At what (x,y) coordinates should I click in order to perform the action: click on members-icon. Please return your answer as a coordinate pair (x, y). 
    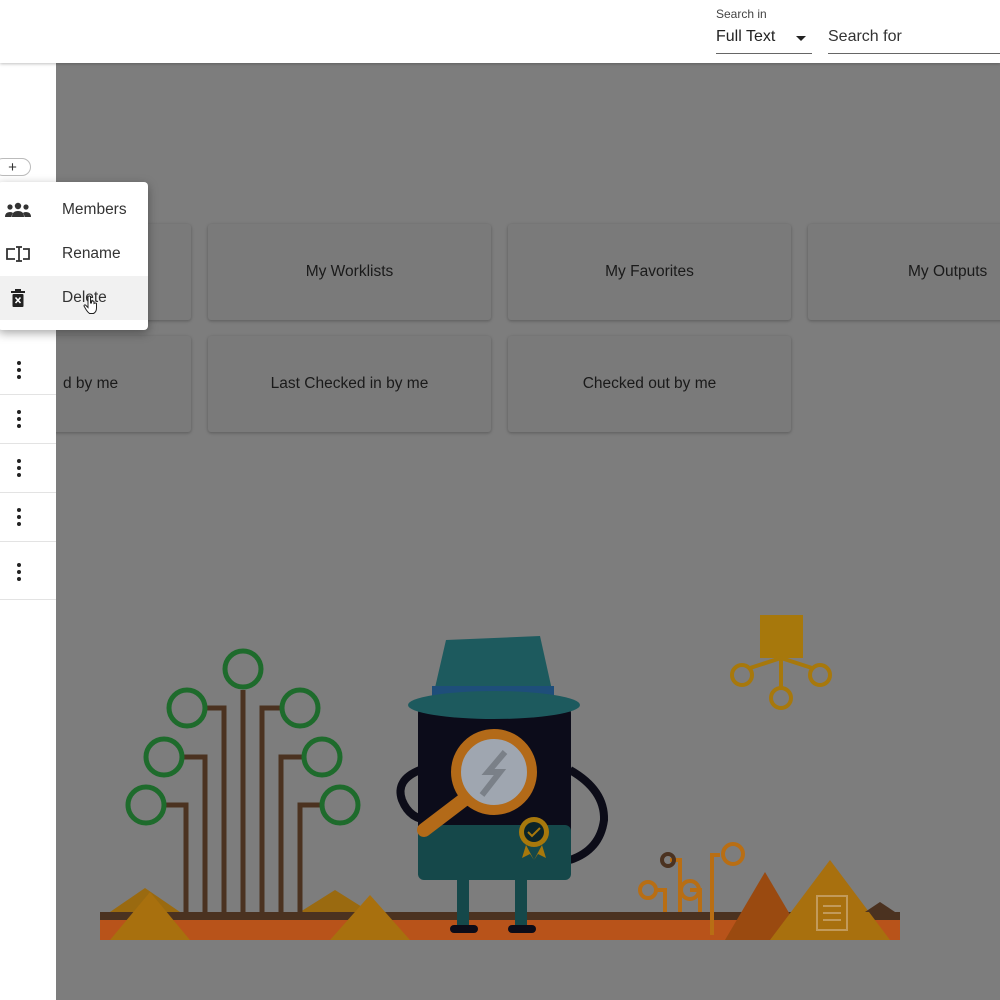
    Looking at the image, I should click on (18, 210).